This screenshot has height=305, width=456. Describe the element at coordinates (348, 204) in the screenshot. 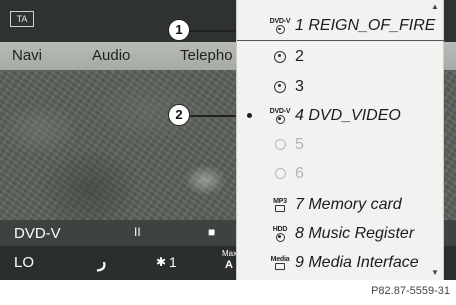

I see `list-item-label: 7 Memory card` at that location.